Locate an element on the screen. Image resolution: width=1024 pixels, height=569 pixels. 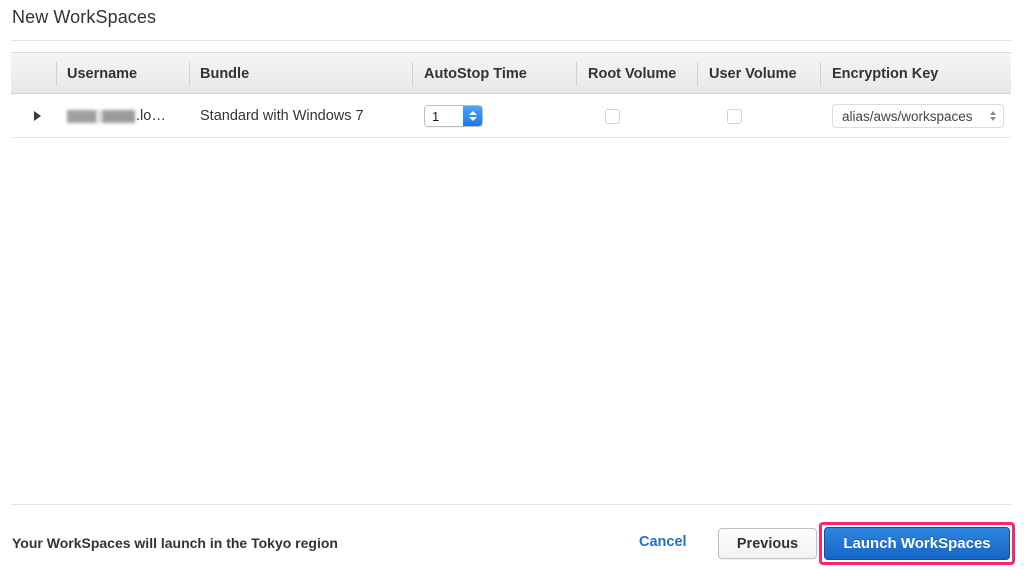
cell-root-volume is located at coordinates (612, 116).